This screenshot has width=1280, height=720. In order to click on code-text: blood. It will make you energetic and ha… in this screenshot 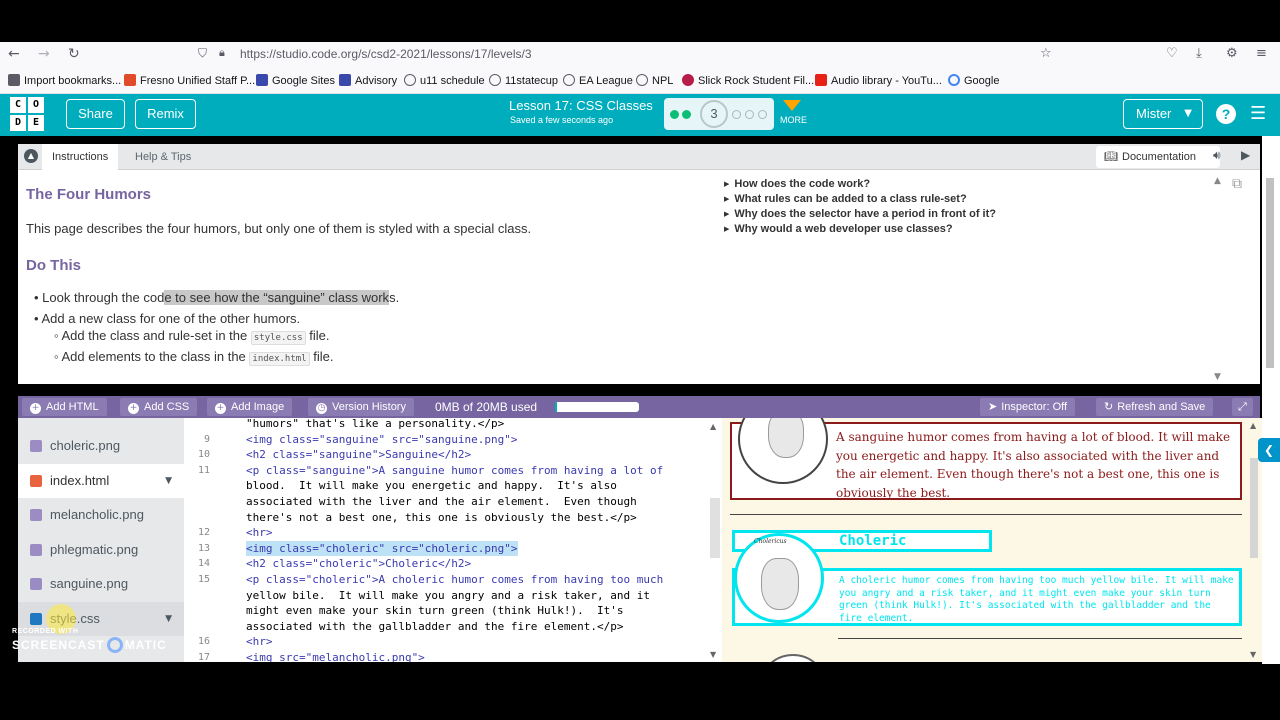, I will do `click(431, 486)`.